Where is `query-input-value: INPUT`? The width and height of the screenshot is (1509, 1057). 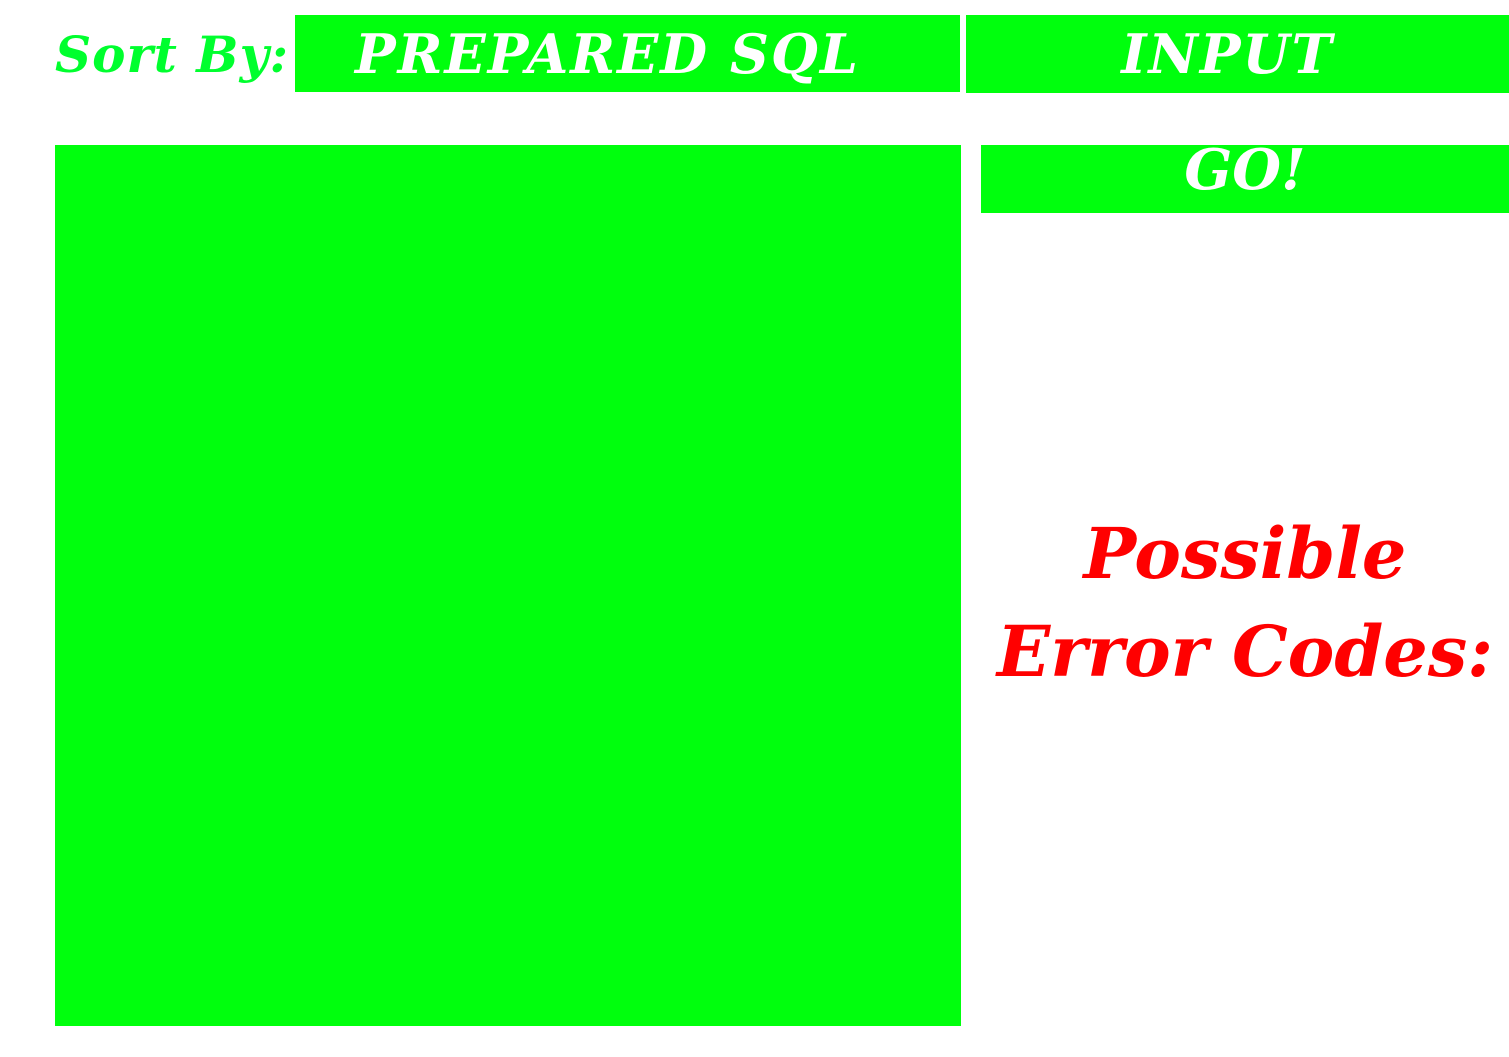
query-input-value: INPUT is located at coordinates (1227, 54).